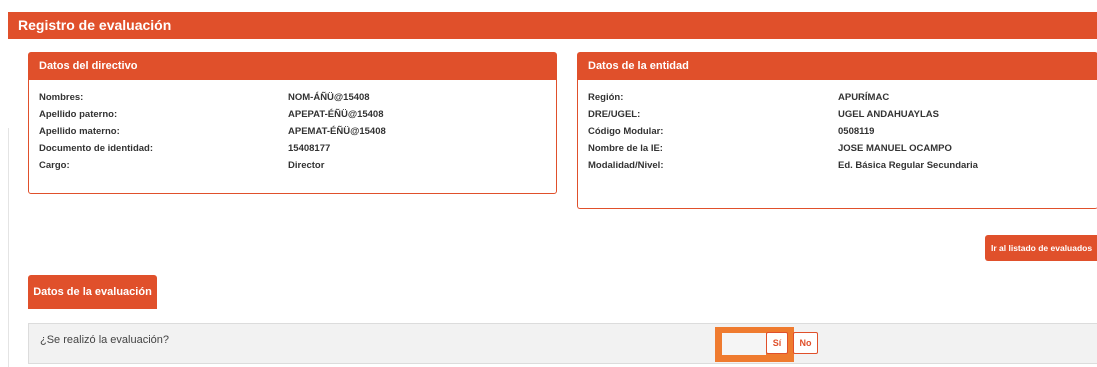 This screenshot has height=367, width=1097. What do you see at coordinates (8, 247) in the screenshot?
I see `left-divider` at bounding box center [8, 247].